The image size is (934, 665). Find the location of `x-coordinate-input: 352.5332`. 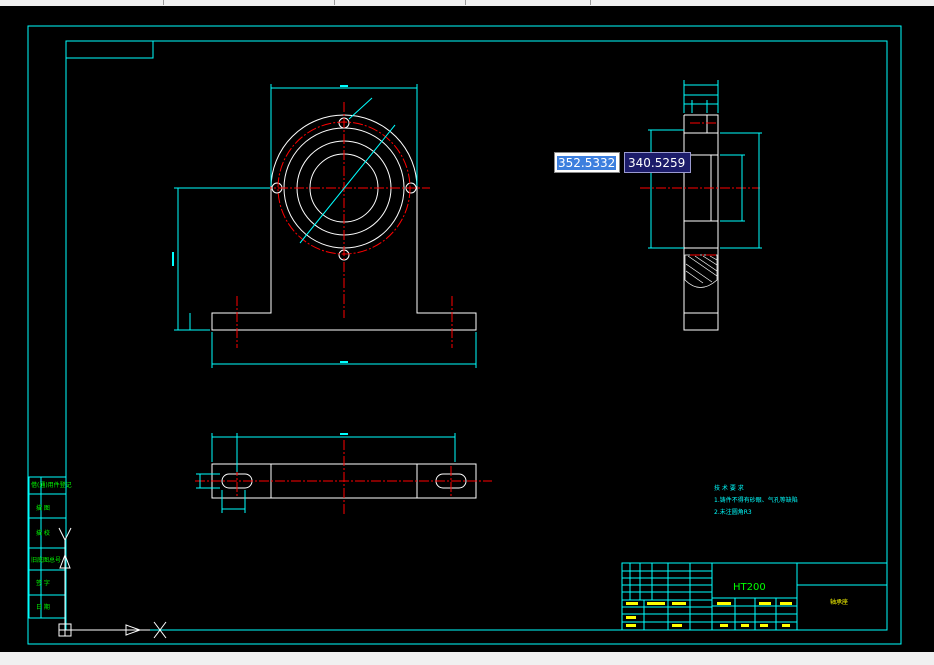

x-coordinate-input: 352.5332 is located at coordinates (587, 162).